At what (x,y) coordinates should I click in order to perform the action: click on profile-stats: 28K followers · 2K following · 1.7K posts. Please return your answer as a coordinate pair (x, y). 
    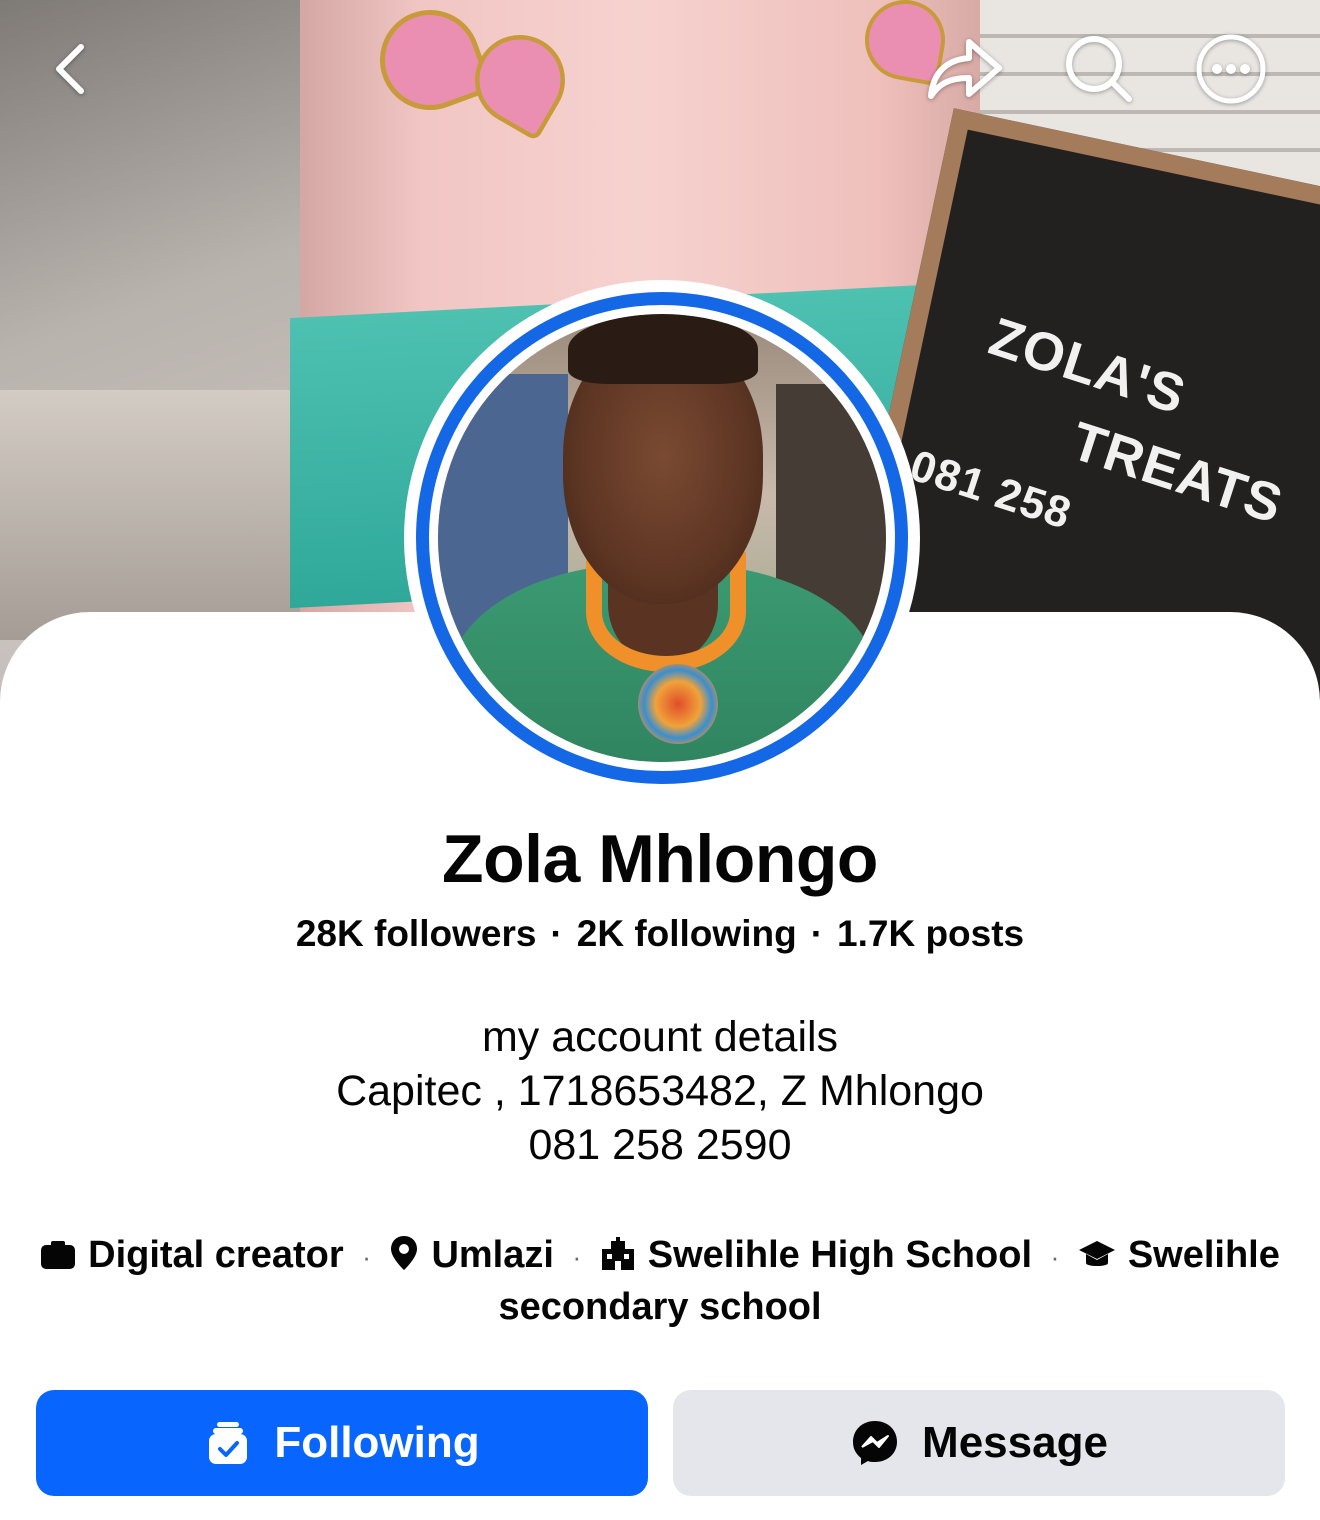
    Looking at the image, I should click on (660, 934).